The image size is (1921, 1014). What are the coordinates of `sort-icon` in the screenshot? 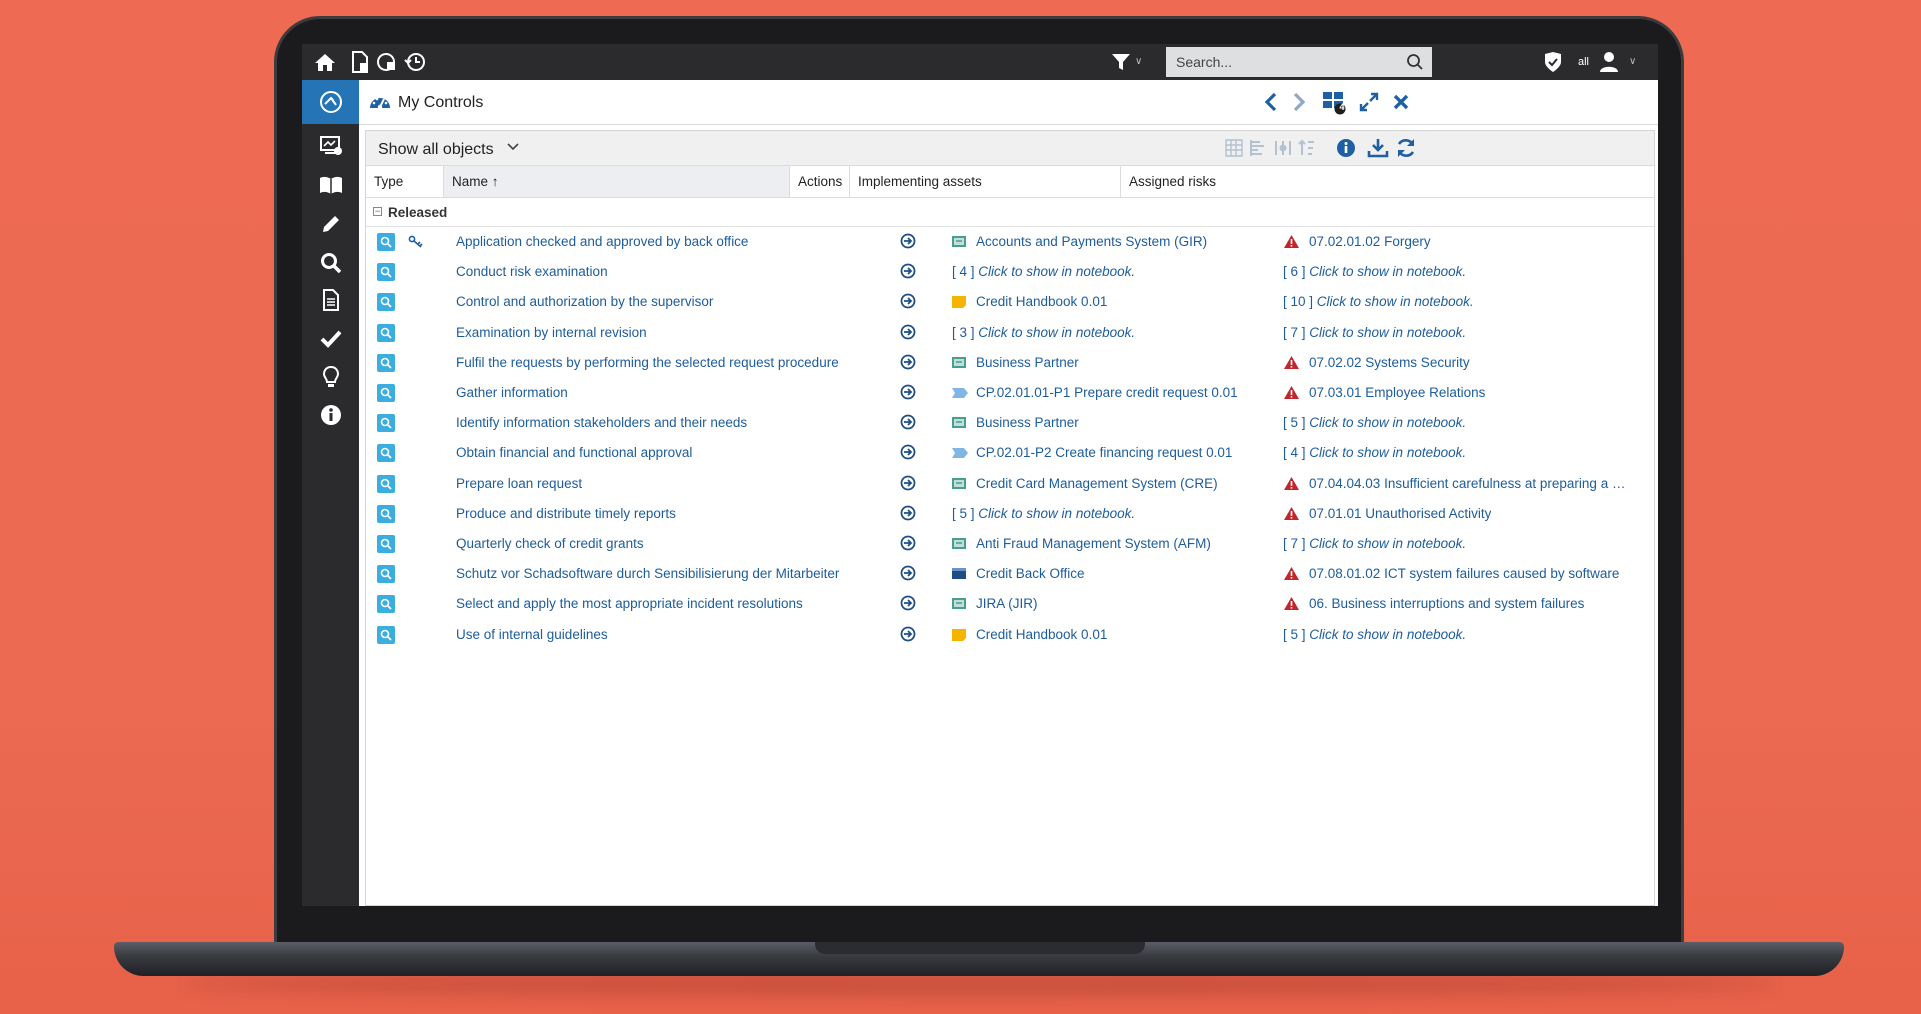 It's located at (1307, 148).